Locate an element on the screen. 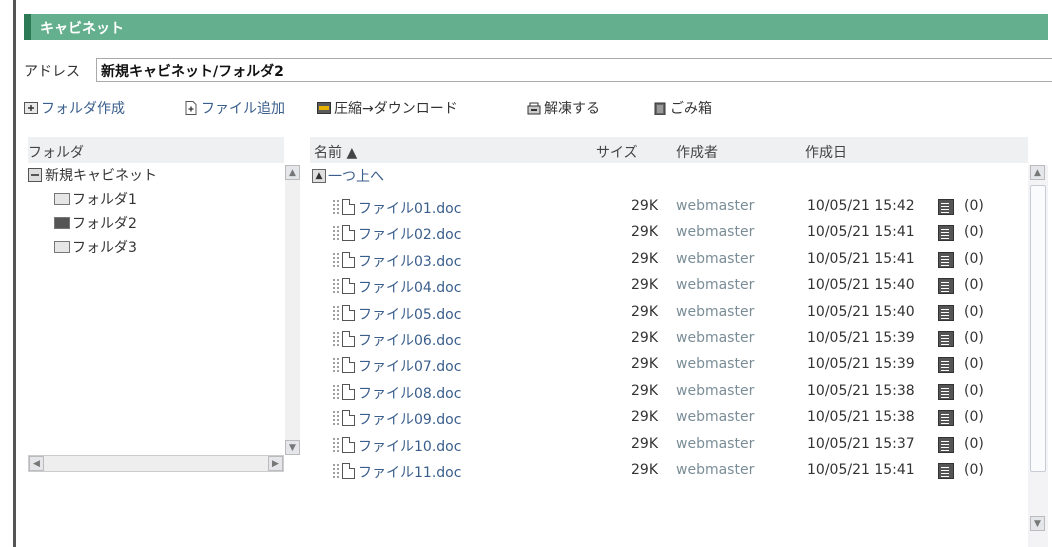  file-date: 10/05/21 15:41 is located at coordinates (861, 232).